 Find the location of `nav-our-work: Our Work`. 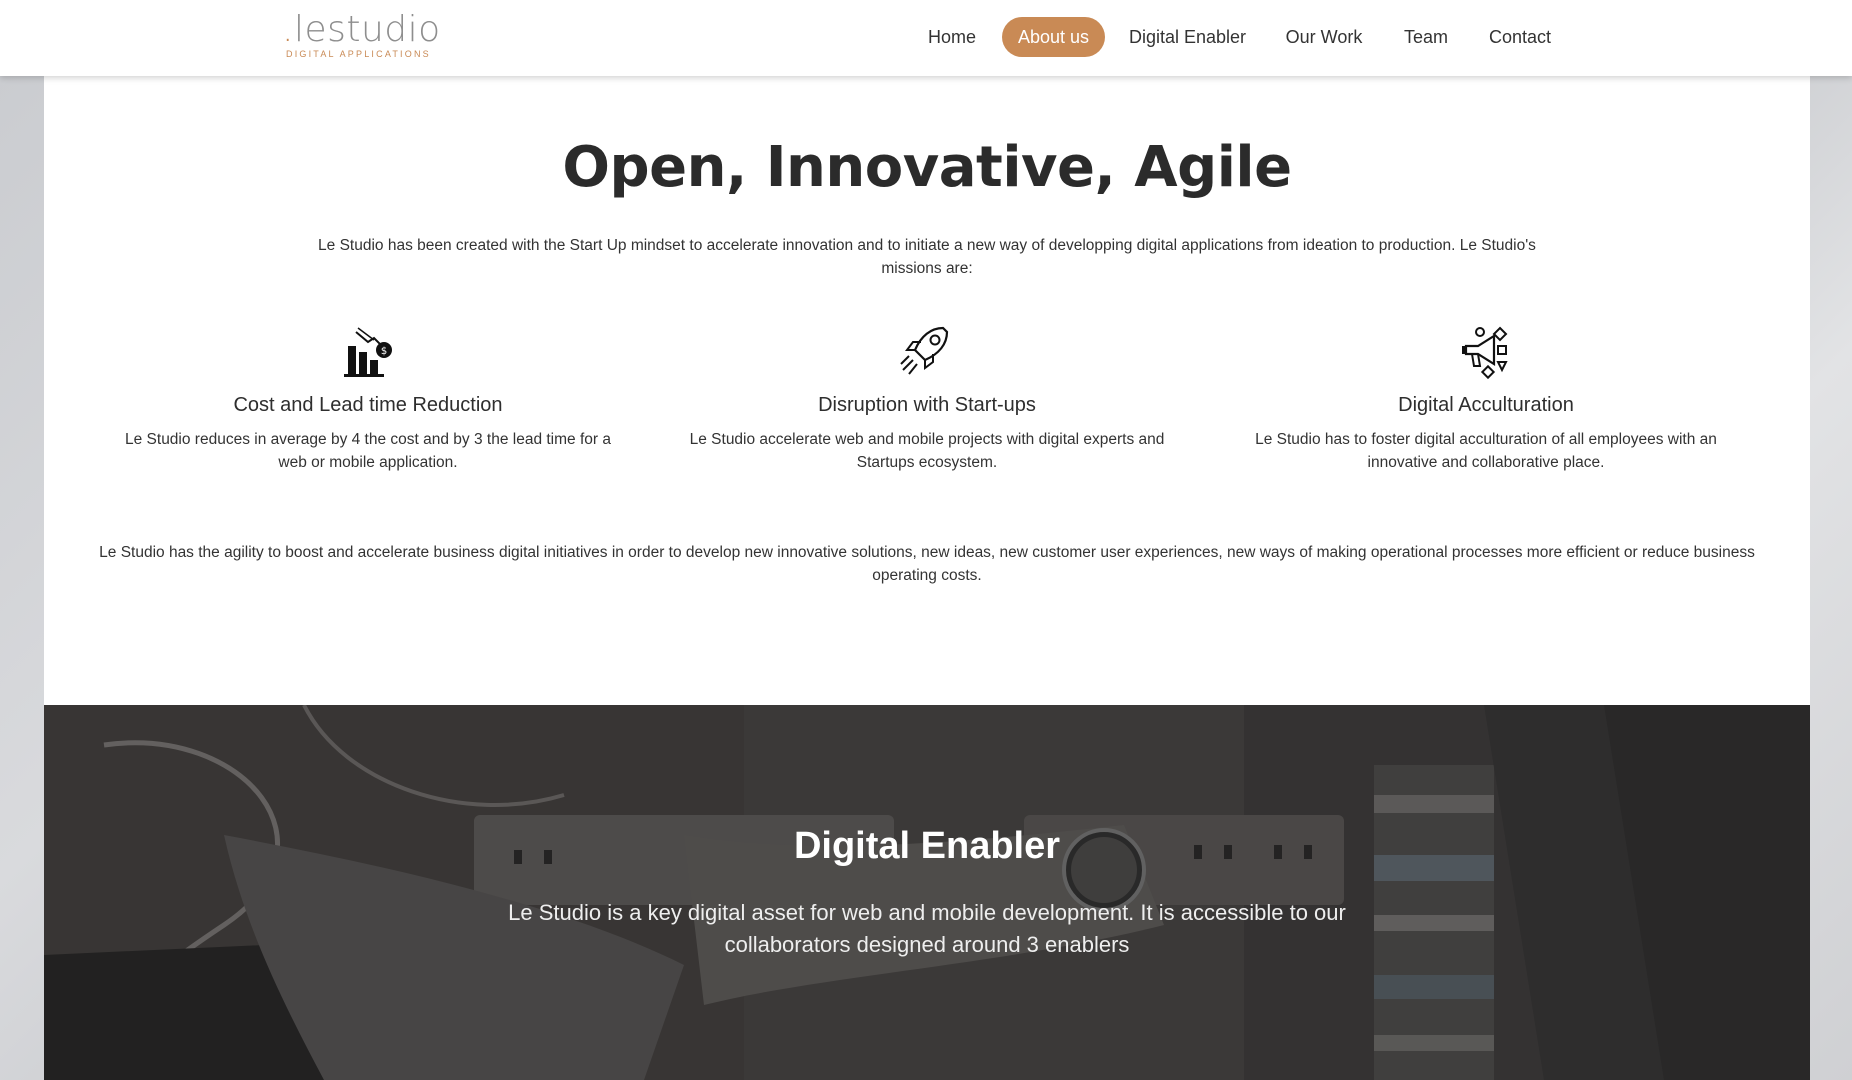

nav-our-work: Our Work is located at coordinates (1324, 37).